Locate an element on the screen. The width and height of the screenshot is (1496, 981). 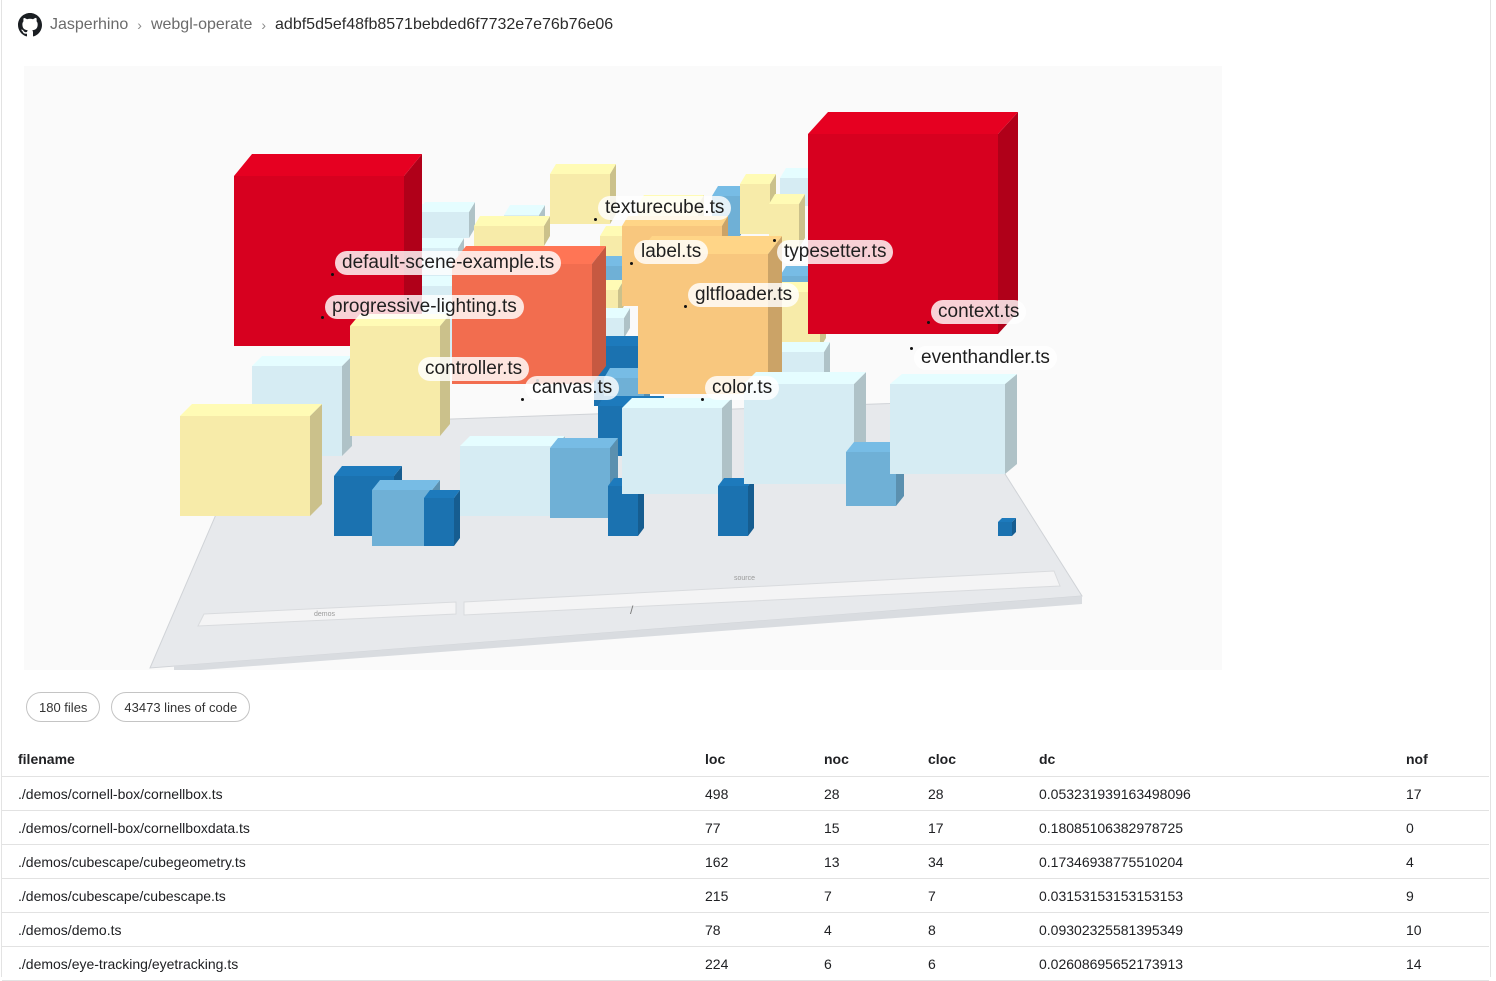
loc-cell: 498 is located at coordinates (717, 793).